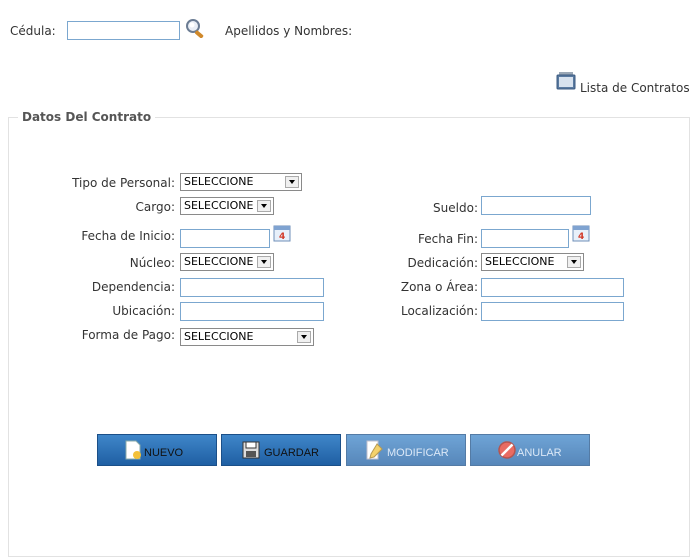 This screenshot has width=696, height=557. I want to click on cargo-label: Cargo:, so click(155, 207).